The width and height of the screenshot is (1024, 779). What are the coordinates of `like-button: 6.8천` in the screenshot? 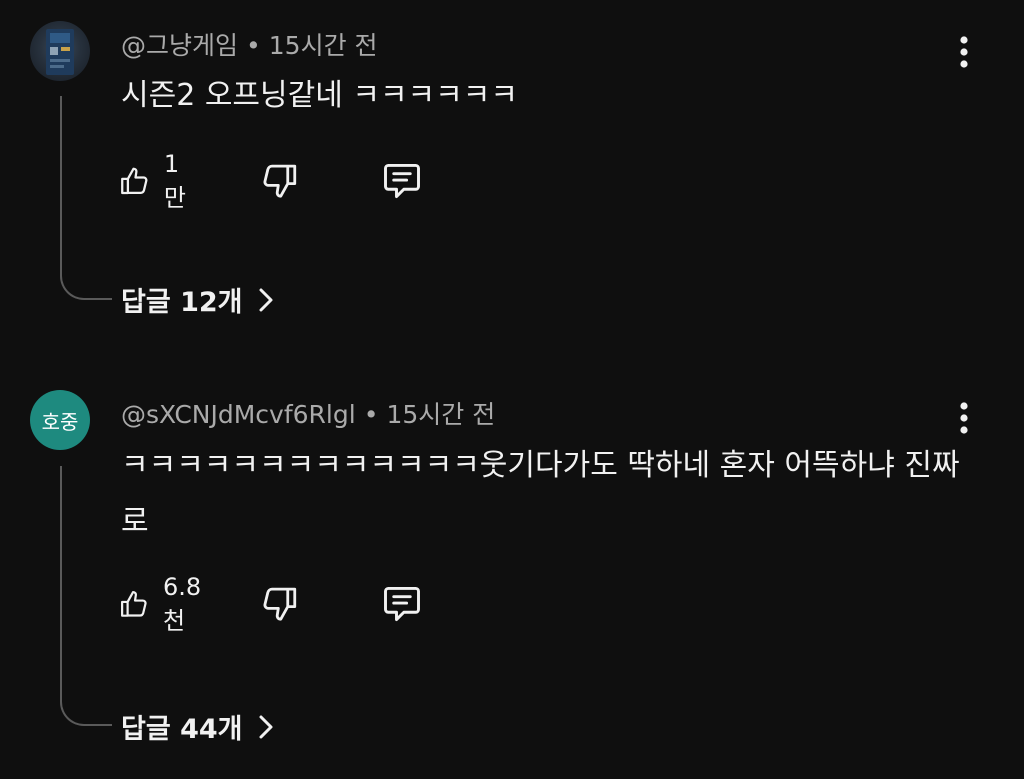 It's located at (164, 604).